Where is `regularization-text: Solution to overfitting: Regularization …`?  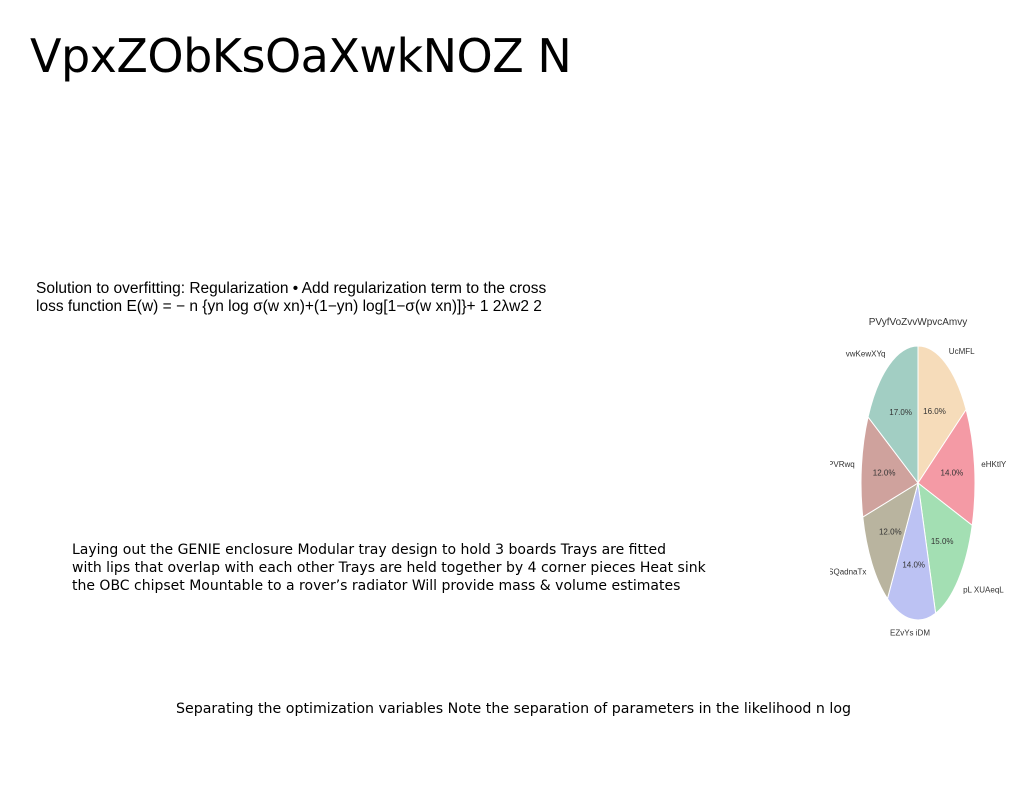 regularization-text: Solution to overfitting: Regularization … is located at coordinates (336, 298).